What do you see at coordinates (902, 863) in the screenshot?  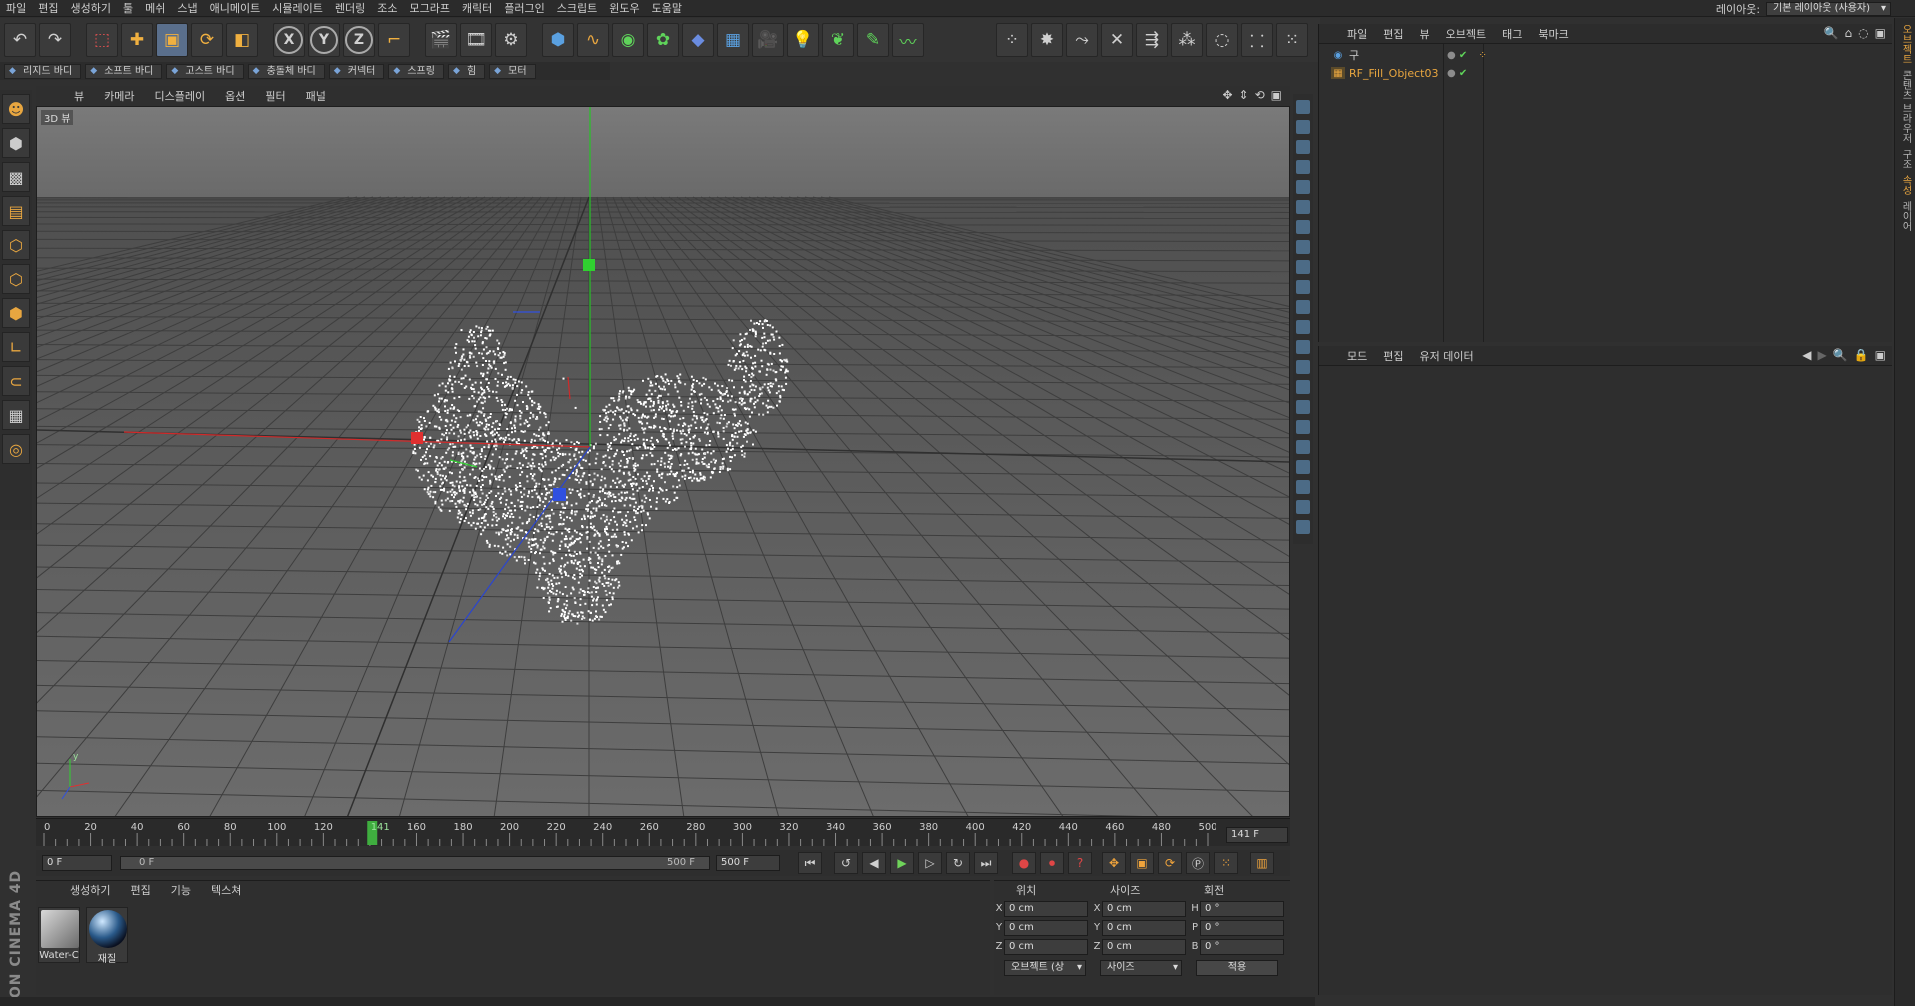 I see `play-icon: ▶` at bounding box center [902, 863].